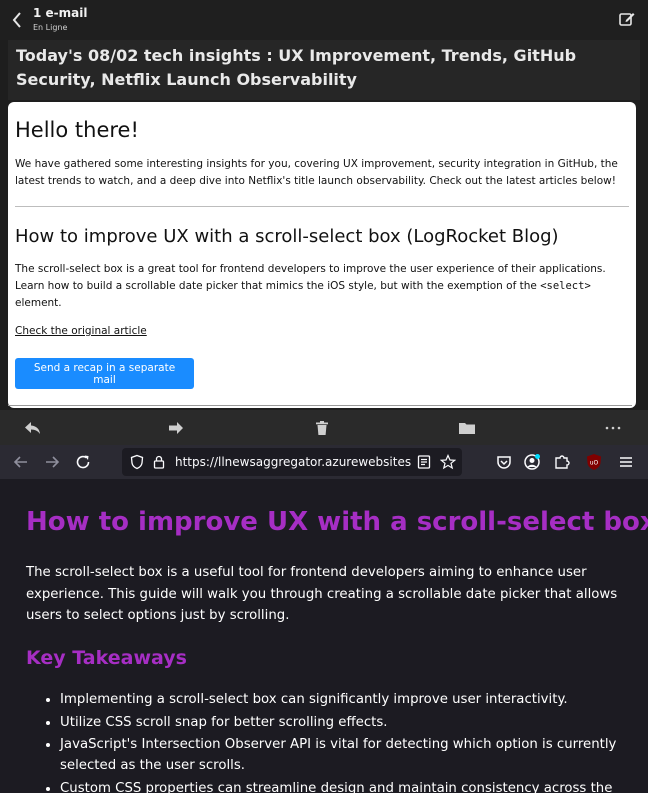 This screenshot has width=648, height=793. What do you see at coordinates (532, 462) in the screenshot?
I see `account-icon` at bounding box center [532, 462].